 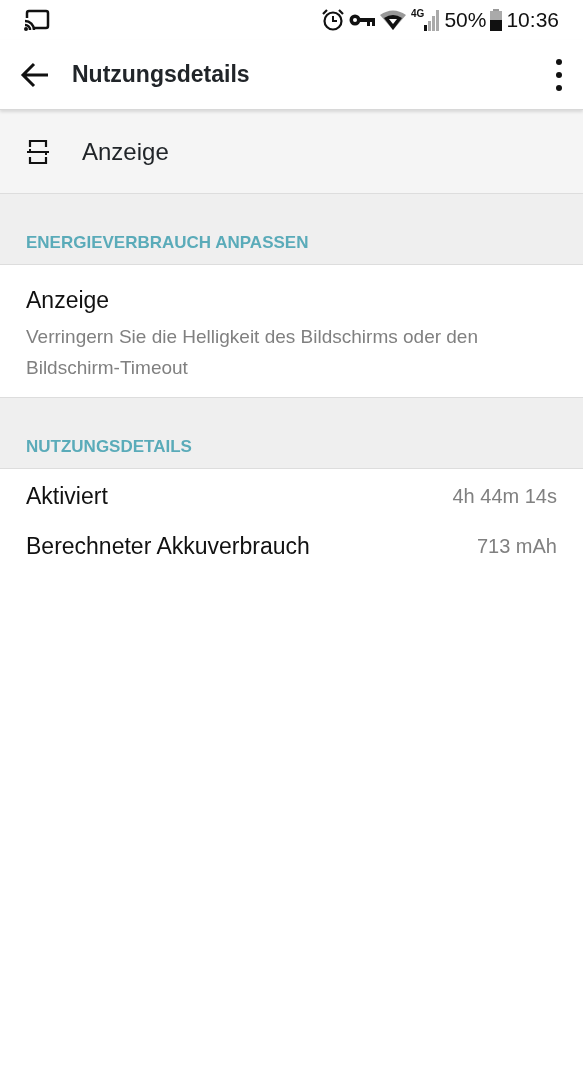 I want to click on app-name: Anzeige, so click(x=125, y=151).